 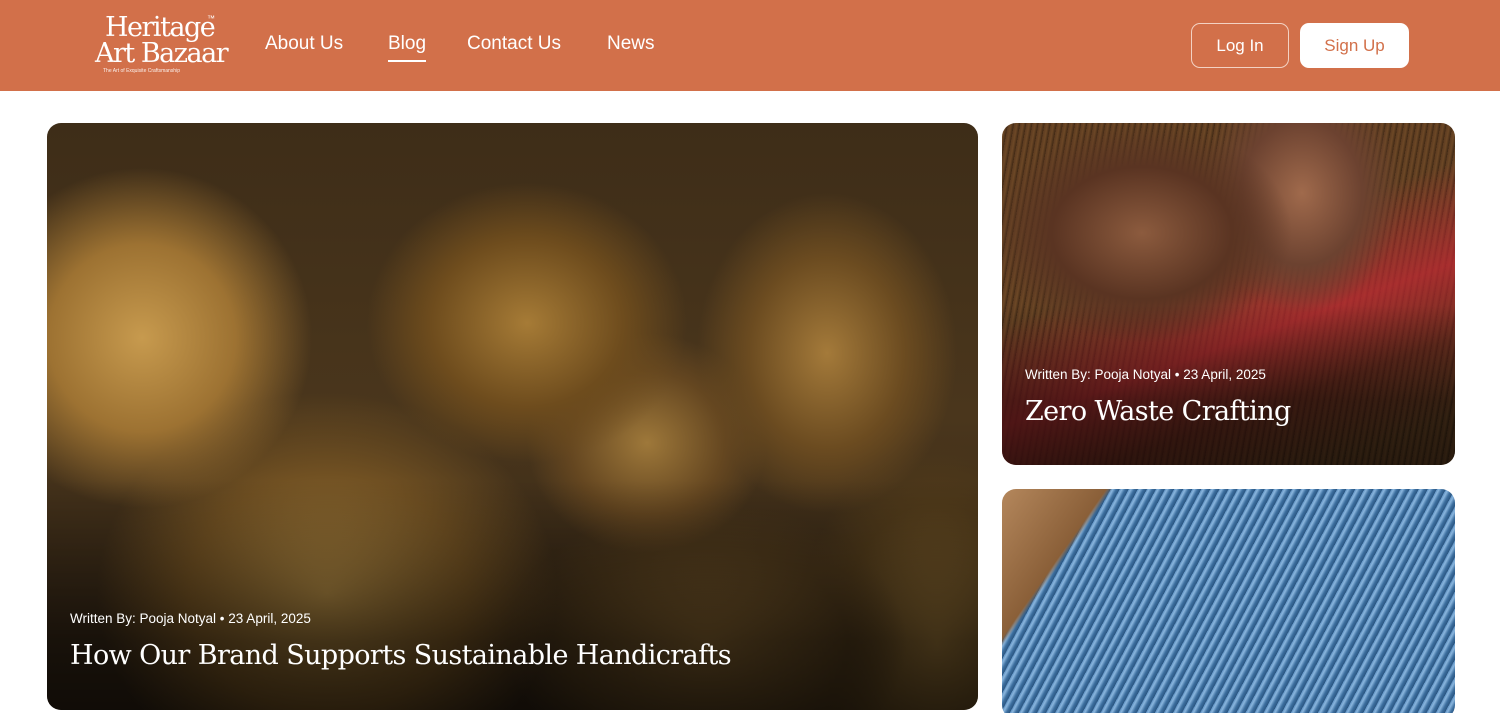 What do you see at coordinates (1228, 601) in the screenshot?
I see `post-card-loom` at bounding box center [1228, 601].